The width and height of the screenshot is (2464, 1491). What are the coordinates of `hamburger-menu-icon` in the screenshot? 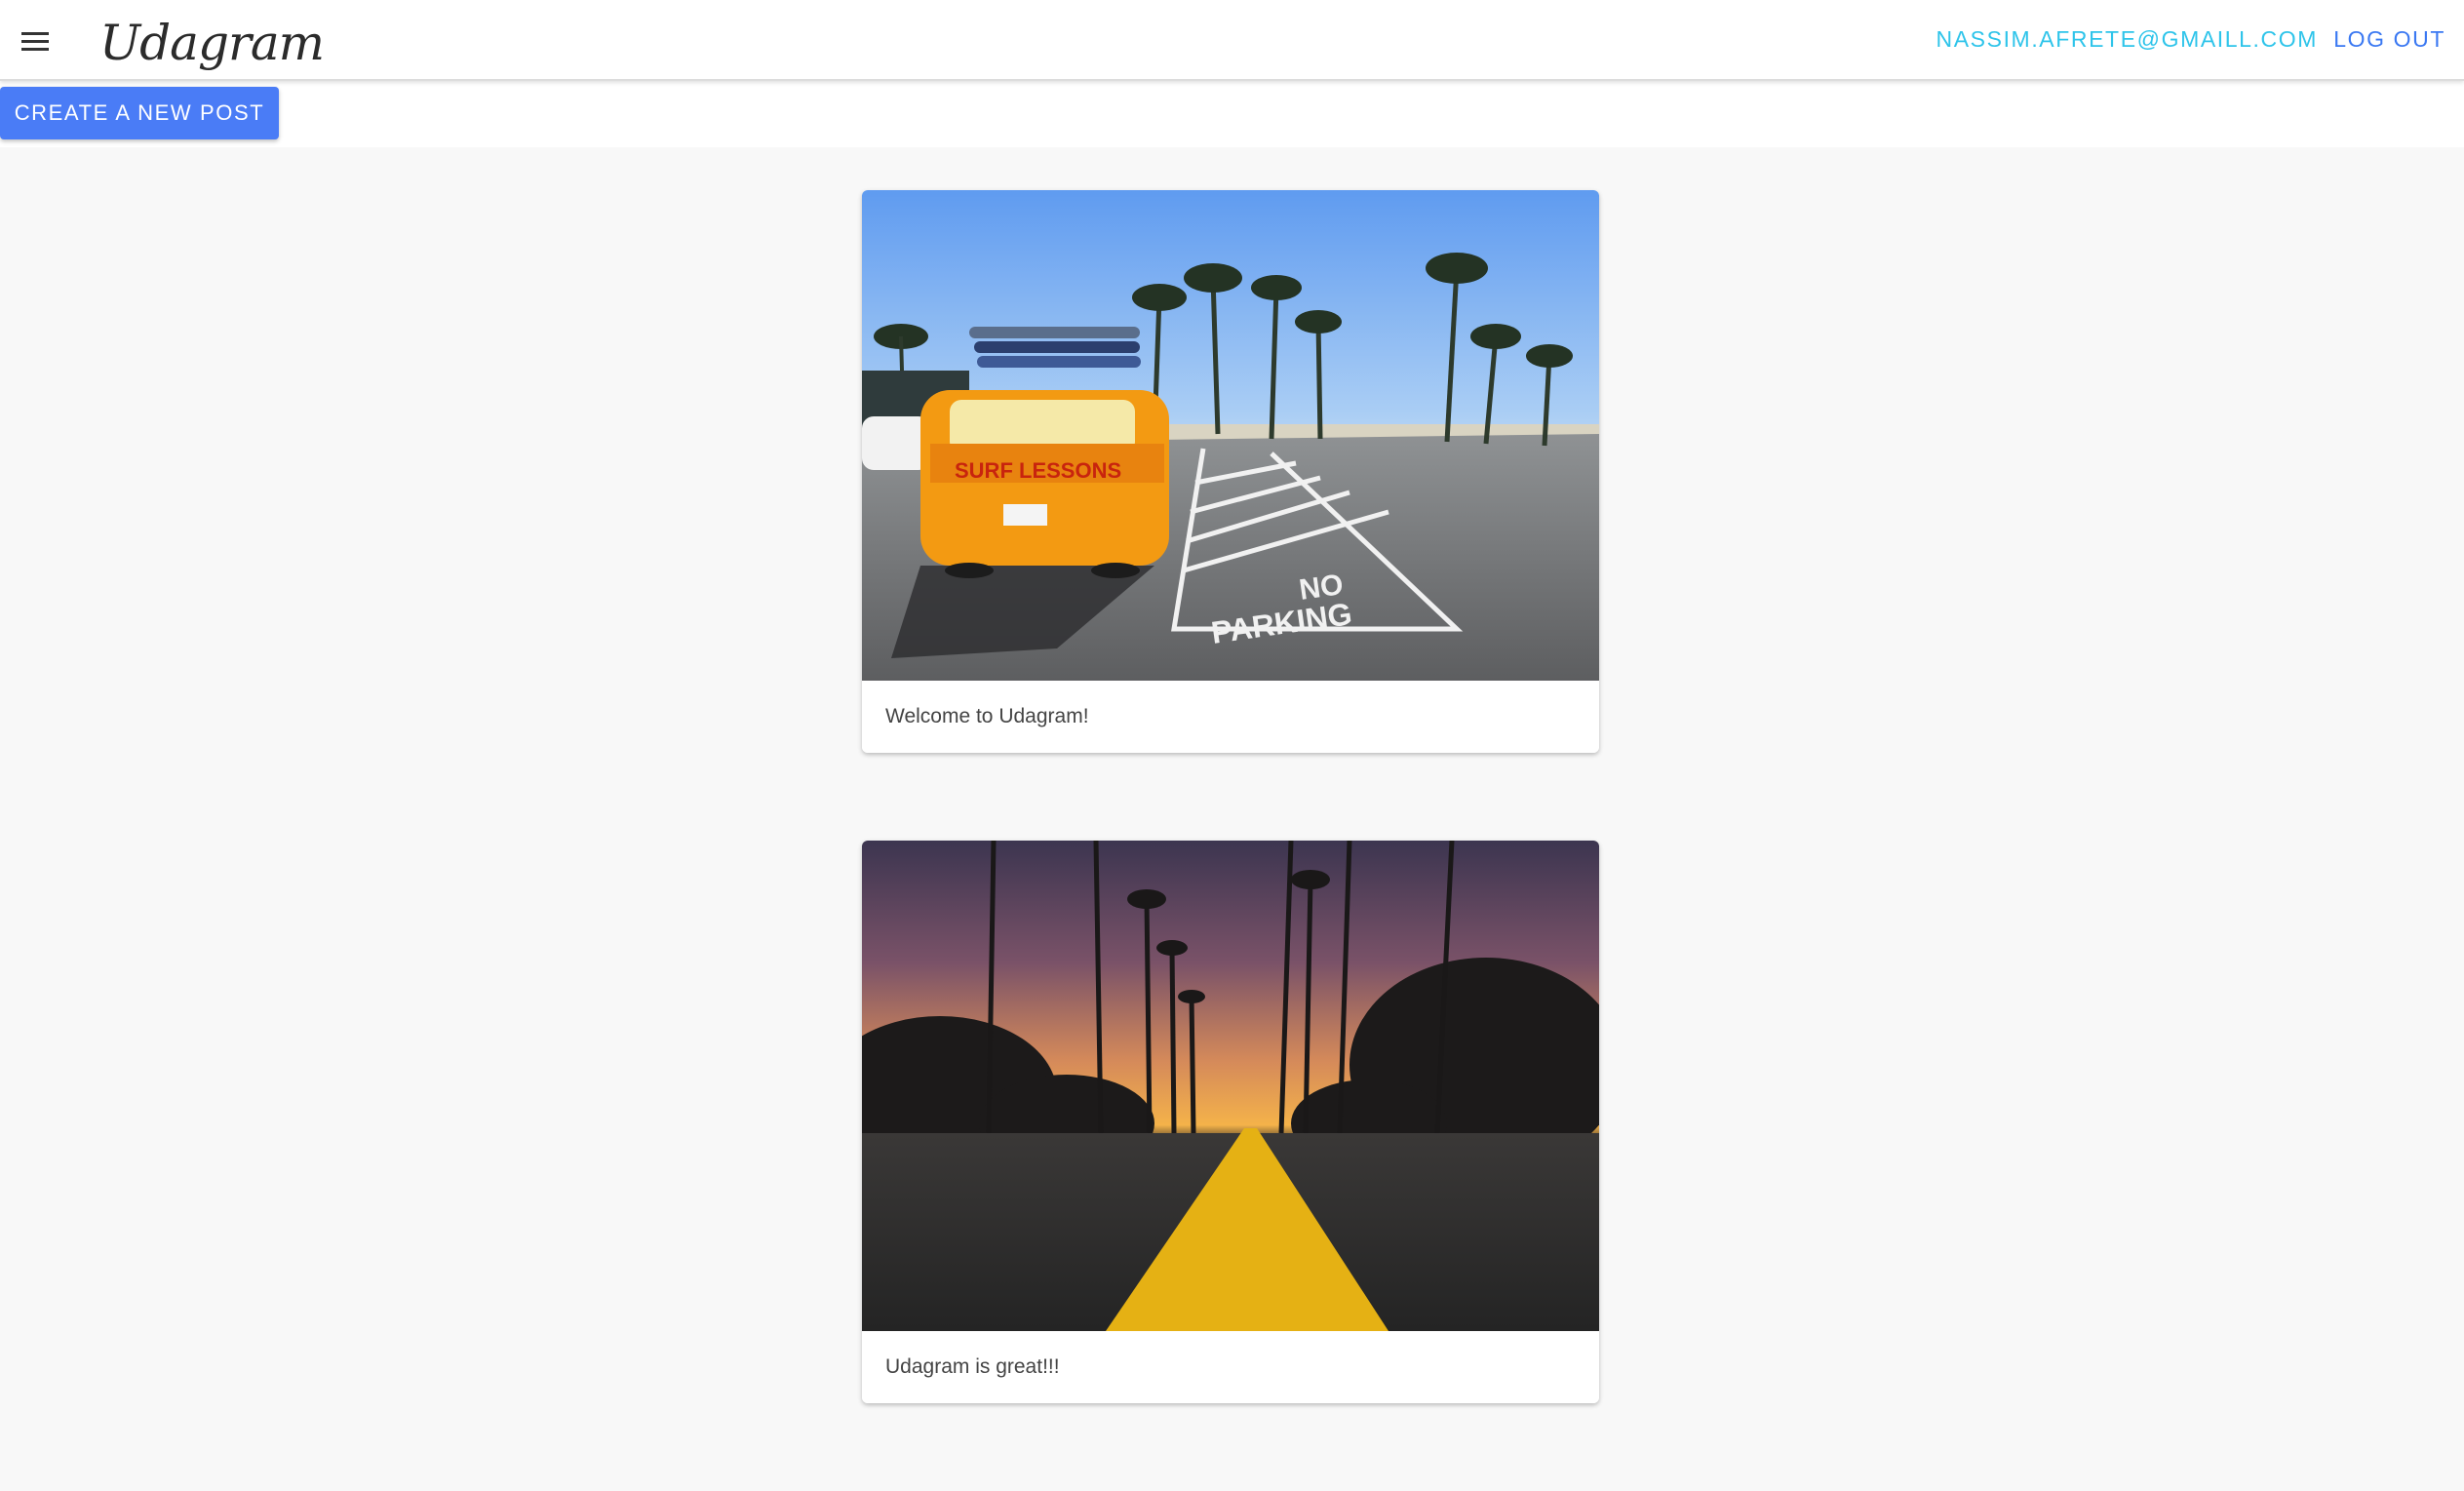 It's located at (35, 41).